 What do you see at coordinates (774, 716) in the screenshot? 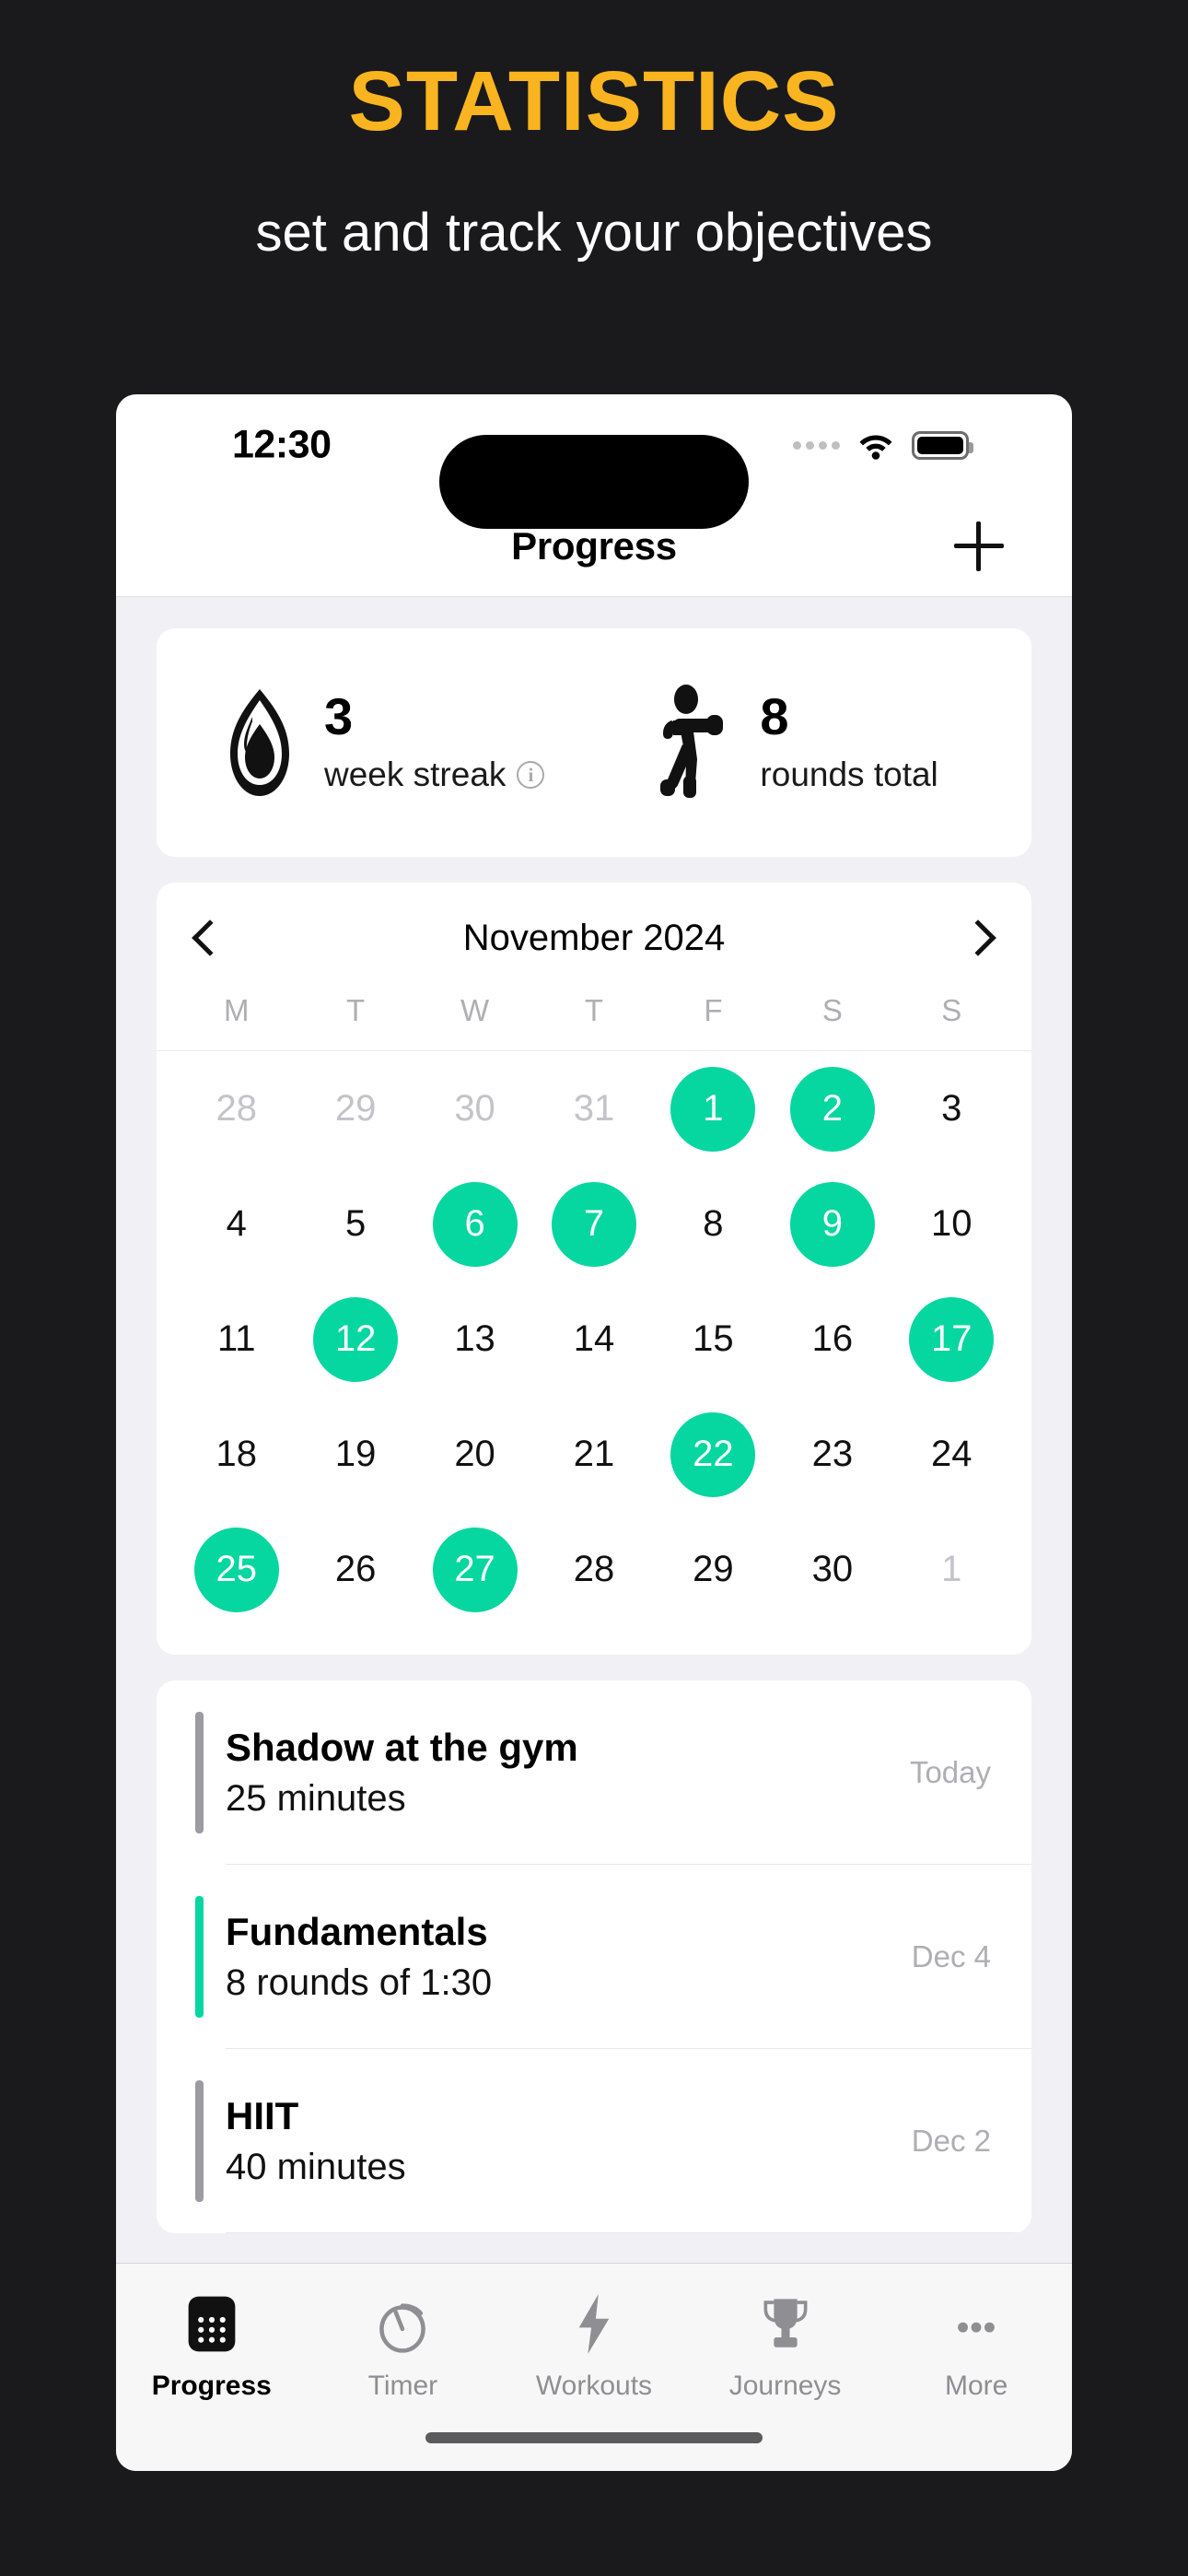
I see `rounds-value: 8` at bounding box center [774, 716].